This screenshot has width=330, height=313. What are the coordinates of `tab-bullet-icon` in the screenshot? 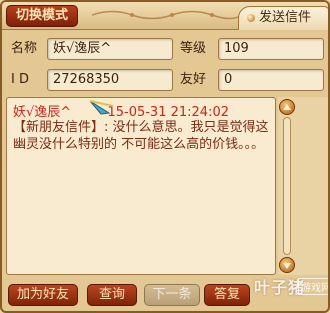 It's located at (251, 18).